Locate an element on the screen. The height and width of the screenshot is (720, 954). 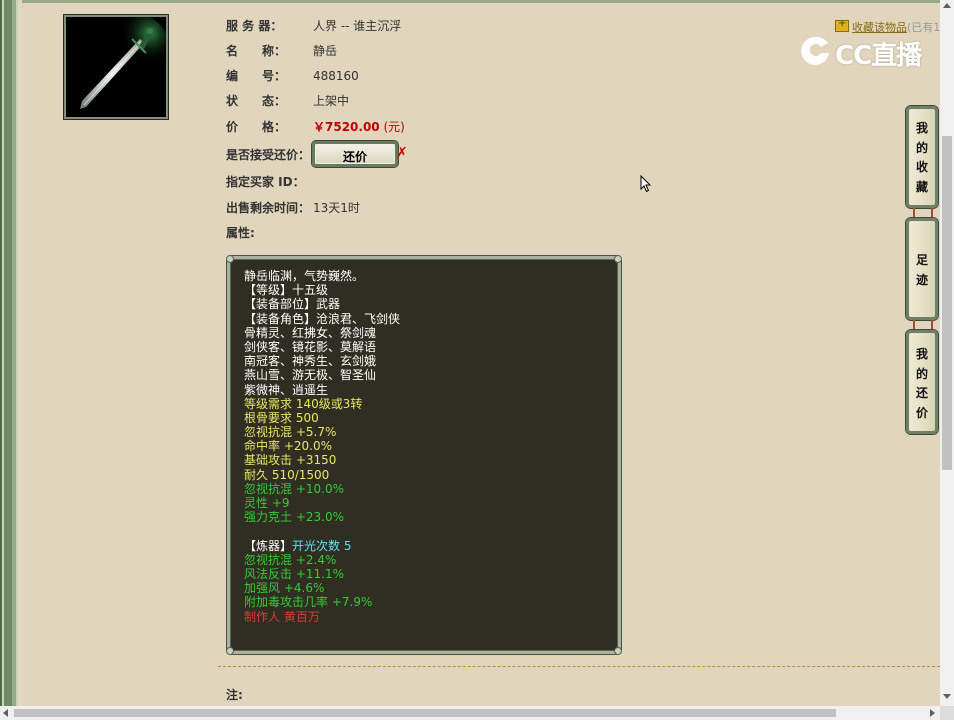
side-tab-favorites: 我的收藏 is located at coordinates (922, 157).